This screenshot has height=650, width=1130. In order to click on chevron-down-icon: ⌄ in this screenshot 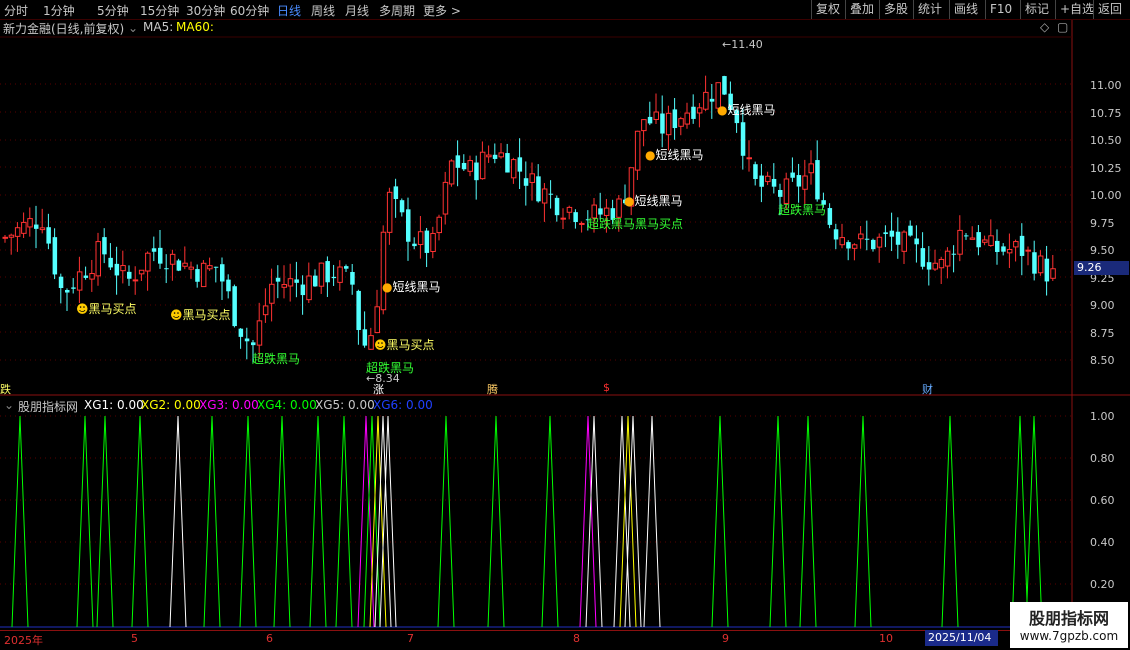, I will do `click(9, 405)`.